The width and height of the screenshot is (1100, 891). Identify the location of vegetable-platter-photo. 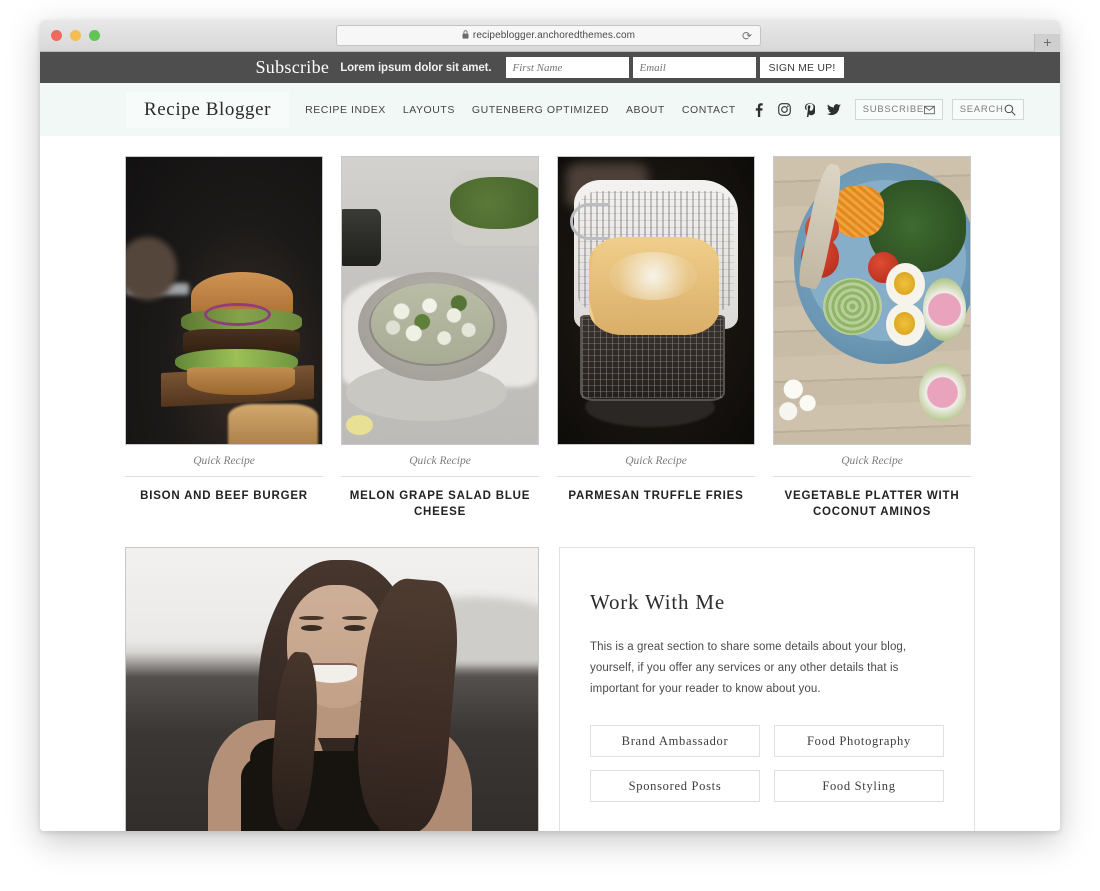
(872, 300).